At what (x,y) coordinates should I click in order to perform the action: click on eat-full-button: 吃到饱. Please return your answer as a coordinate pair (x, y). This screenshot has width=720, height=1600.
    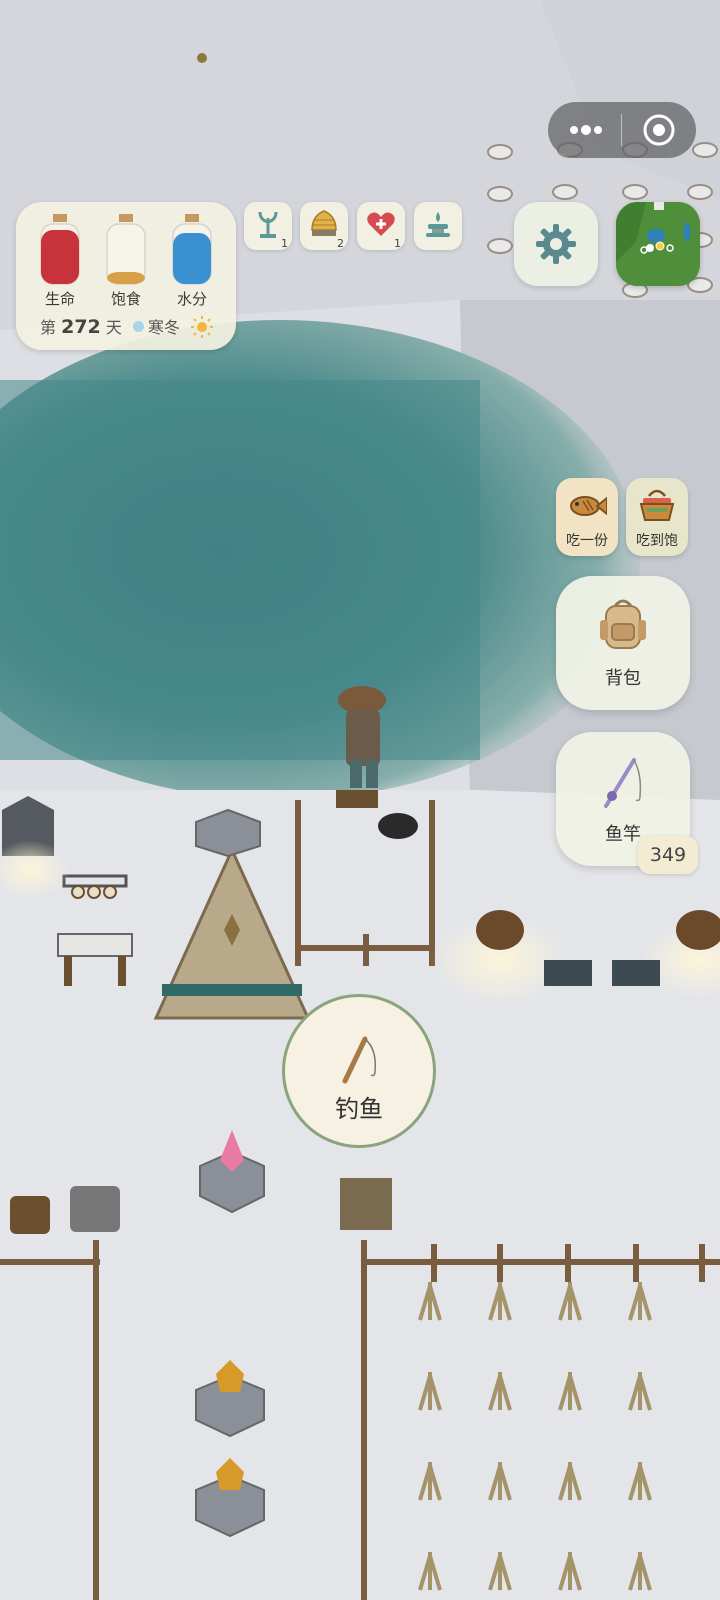
    Looking at the image, I should click on (657, 517).